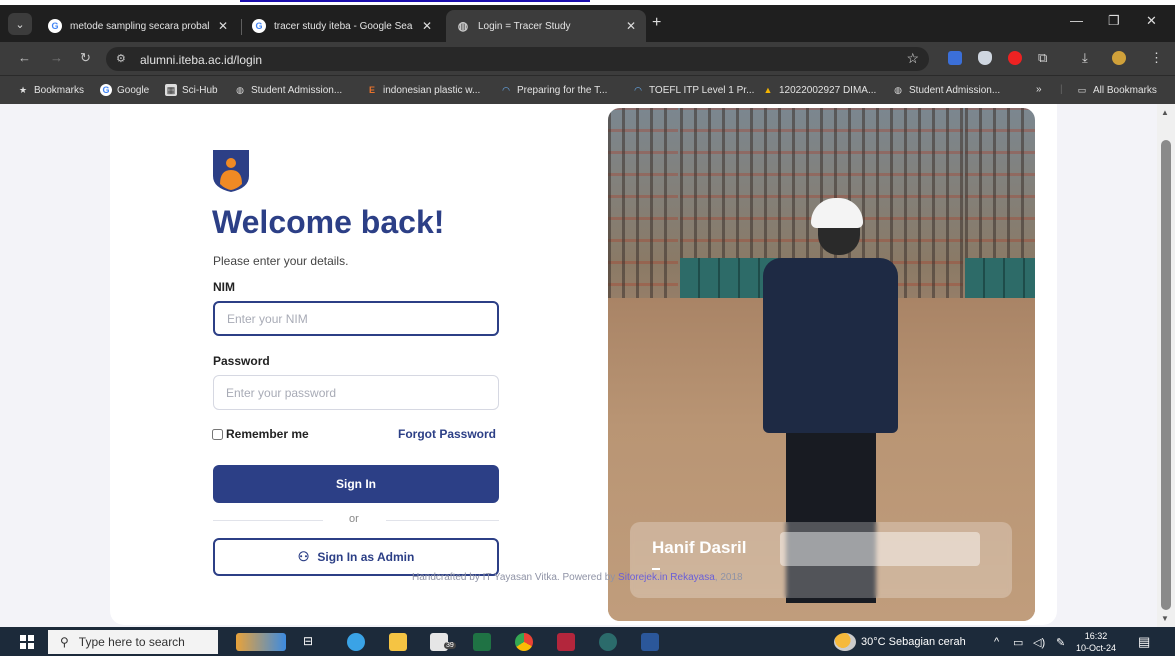  I want to click on bookmark-sci-hub: ▦ Sci-Hub, so click(191, 90).